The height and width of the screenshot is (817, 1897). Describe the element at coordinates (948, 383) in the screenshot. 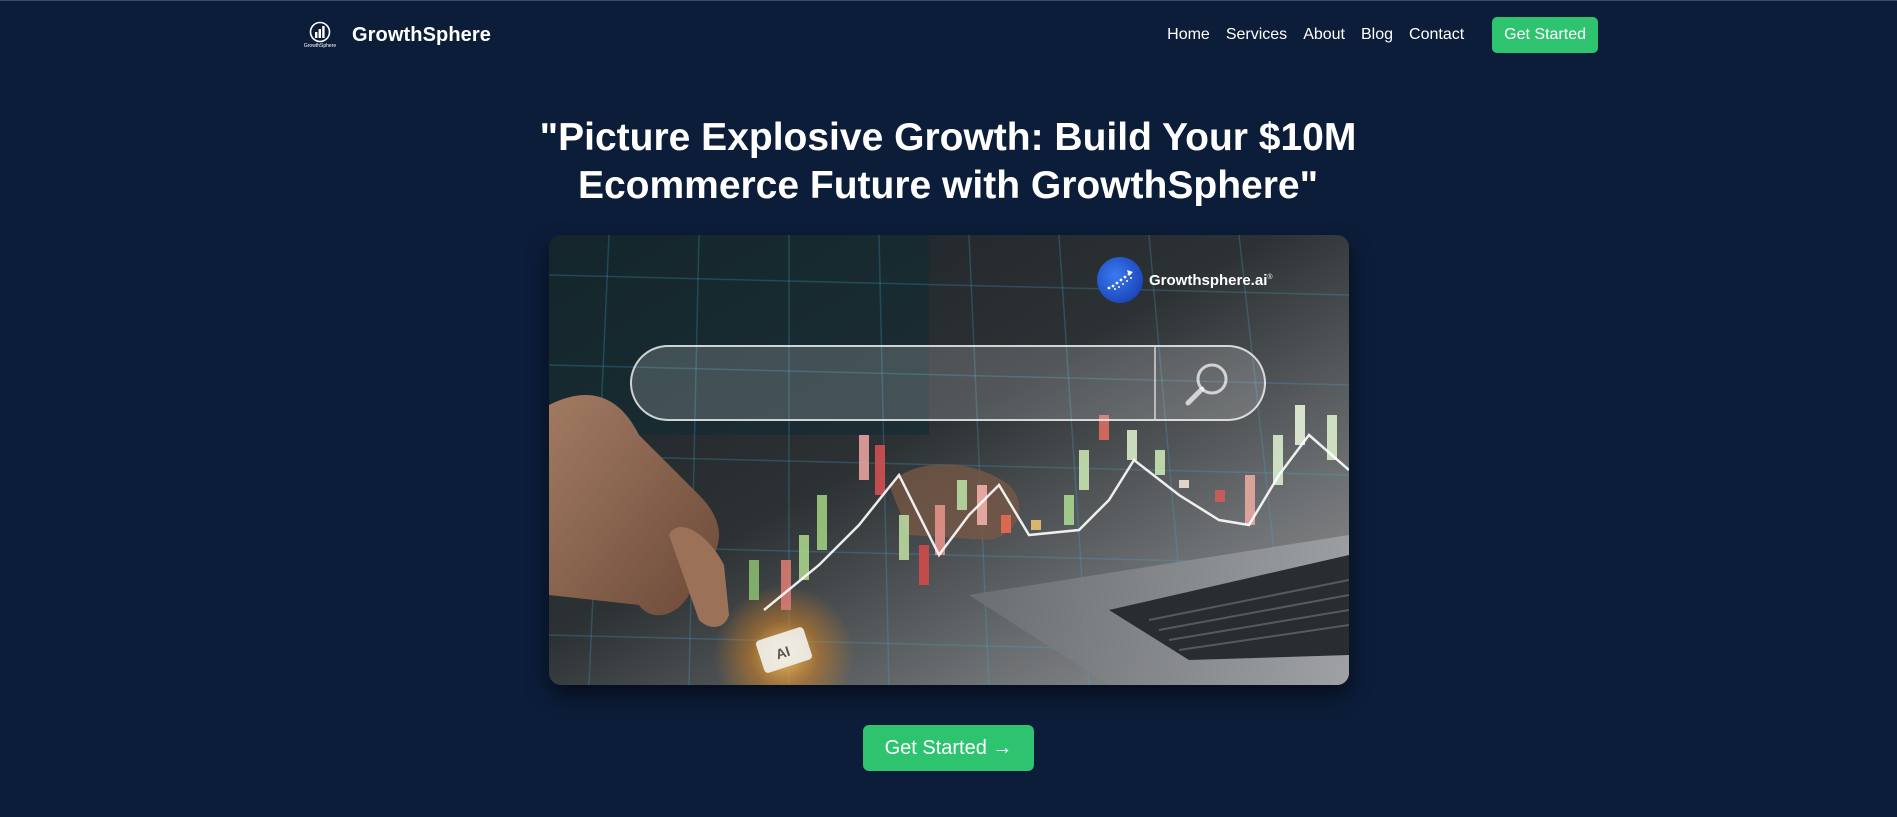

I see `image-search-bar` at that location.